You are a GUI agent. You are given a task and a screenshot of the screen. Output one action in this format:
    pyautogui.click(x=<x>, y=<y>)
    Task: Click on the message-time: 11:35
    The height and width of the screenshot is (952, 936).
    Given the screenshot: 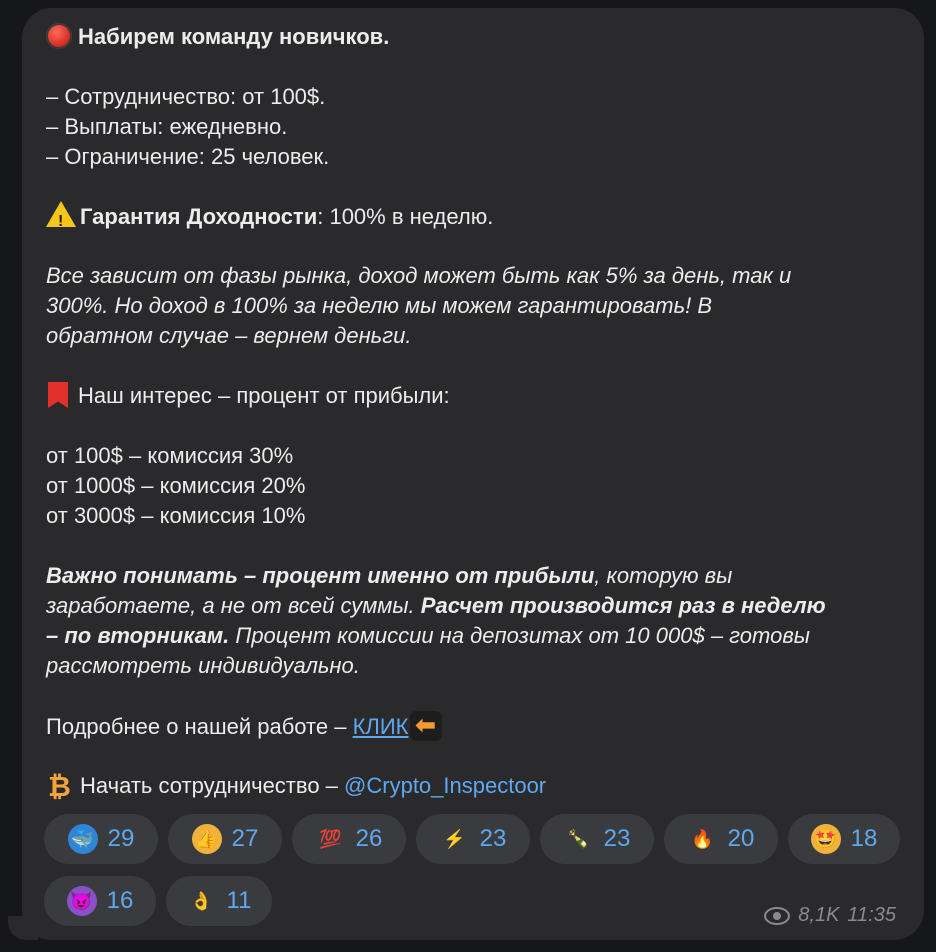 What is the action you would take?
    pyautogui.click(x=871, y=915)
    